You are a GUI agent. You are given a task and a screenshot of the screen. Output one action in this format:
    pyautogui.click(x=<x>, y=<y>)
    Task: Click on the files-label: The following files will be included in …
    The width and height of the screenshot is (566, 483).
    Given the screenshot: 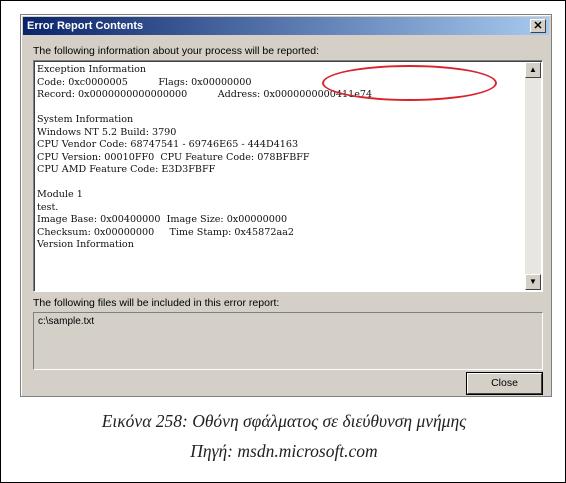 What is the action you would take?
    pyautogui.click(x=156, y=303)
    